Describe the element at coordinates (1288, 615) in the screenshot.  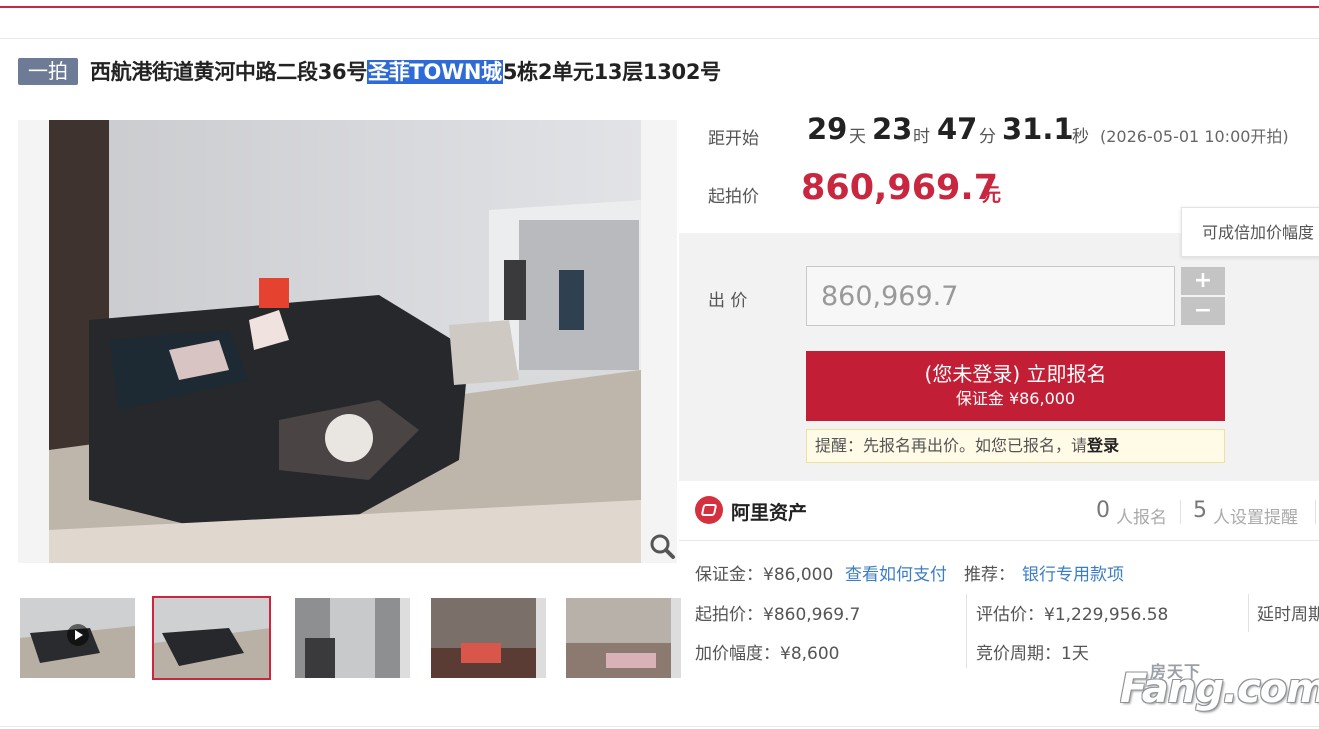
I see `delay-cycle: 延时周期` at that location.